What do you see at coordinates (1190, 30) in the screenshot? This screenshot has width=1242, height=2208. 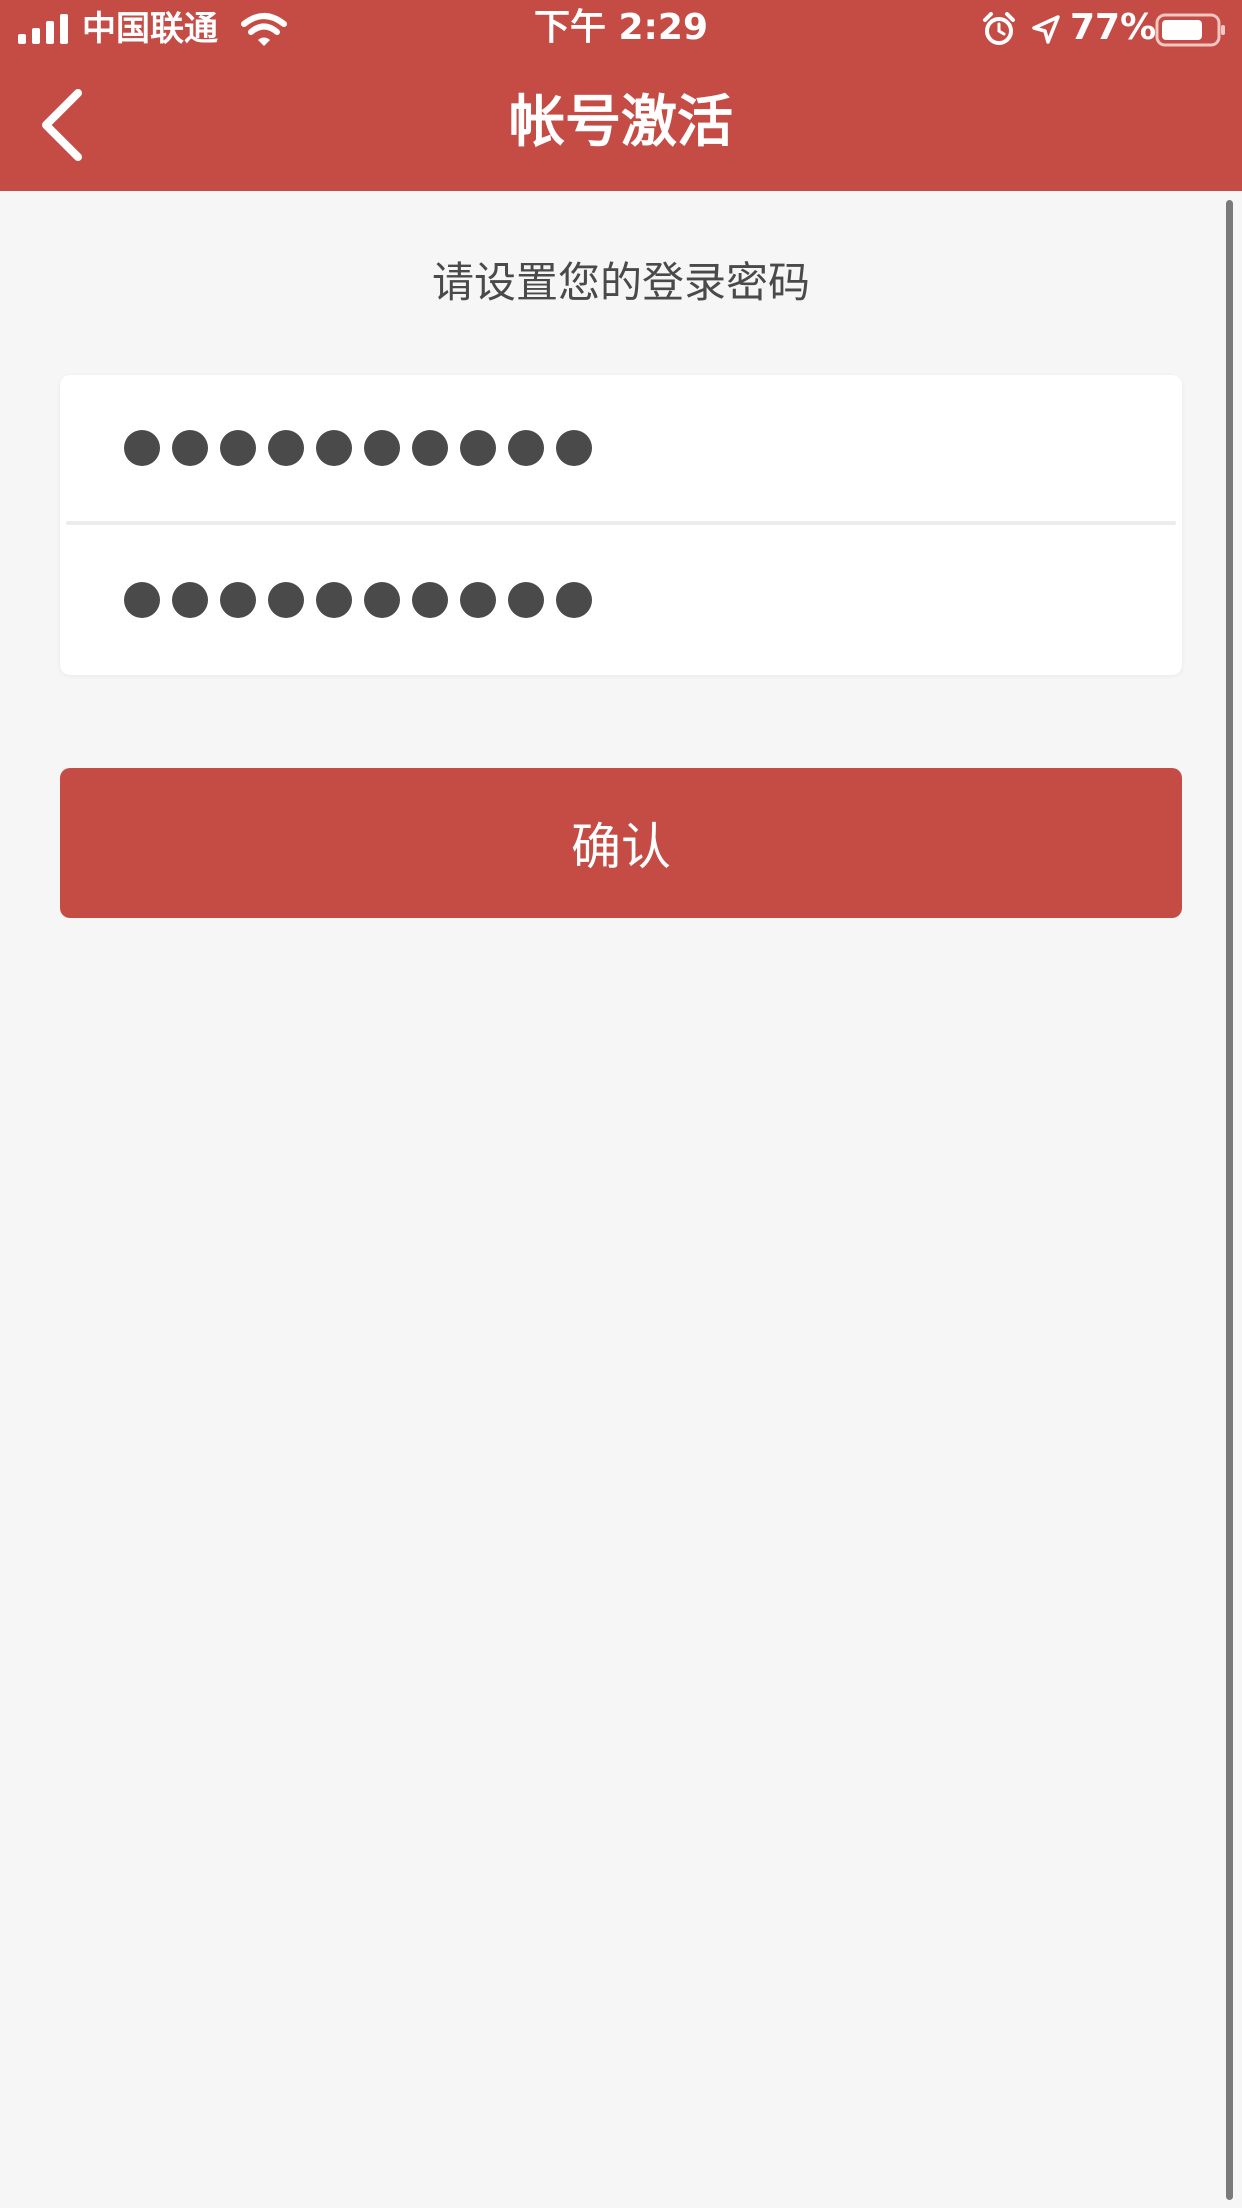 I see `battery-icon` at bounding box center [1190, 30].